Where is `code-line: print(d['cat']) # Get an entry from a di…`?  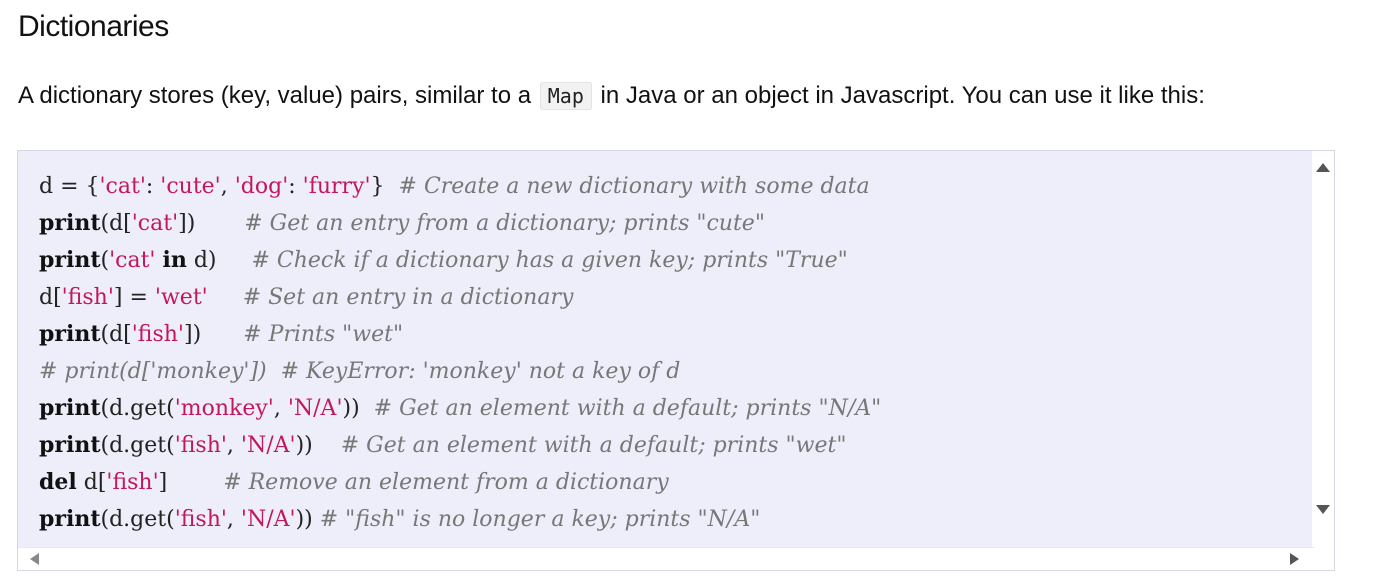 code-line: print(d['cat']) # Get an entry from a di… is located at coordinates (460, 223).